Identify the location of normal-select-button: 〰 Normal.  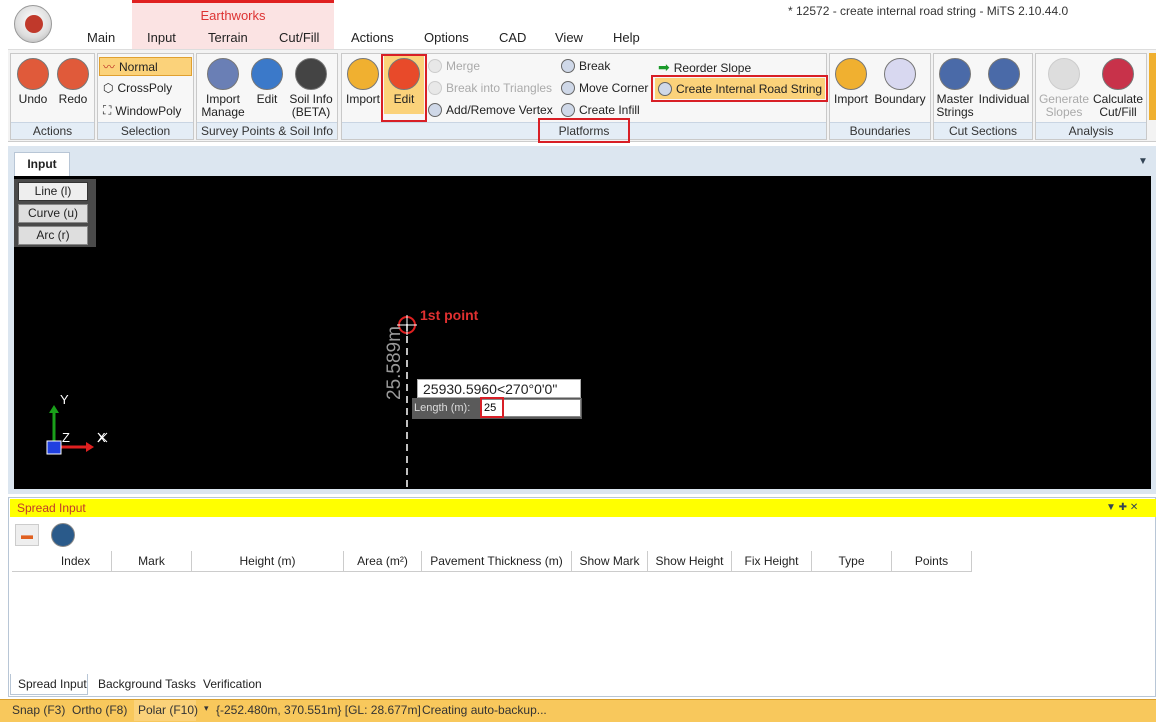
(145, 66).